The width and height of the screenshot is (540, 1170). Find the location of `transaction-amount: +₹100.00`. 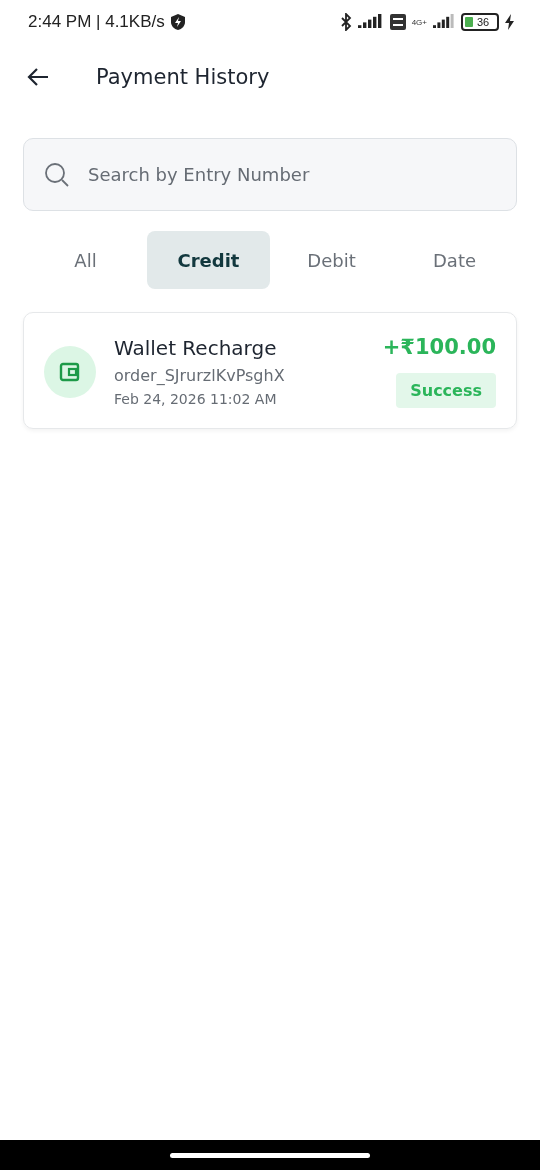

transaction-amount: +₹100.00 is located at coordinates (439, 347).